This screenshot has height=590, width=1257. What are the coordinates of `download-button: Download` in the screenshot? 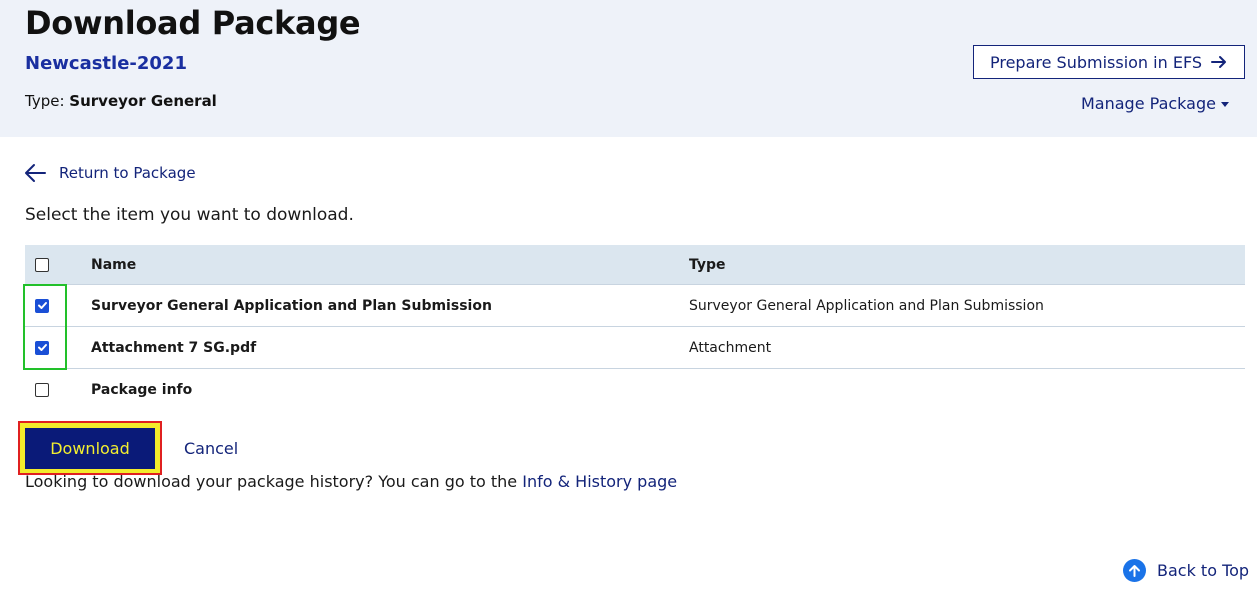 It's located at (90, 448).